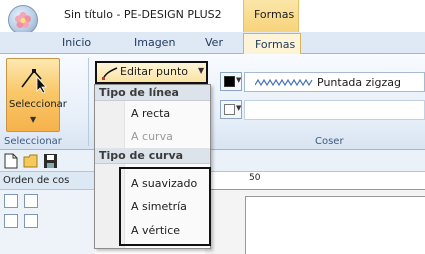  What do you see at coordinates (33, 141) in the screenshot?
I see `select-group-label: Seleccionar` at bounding box center [33, 141].